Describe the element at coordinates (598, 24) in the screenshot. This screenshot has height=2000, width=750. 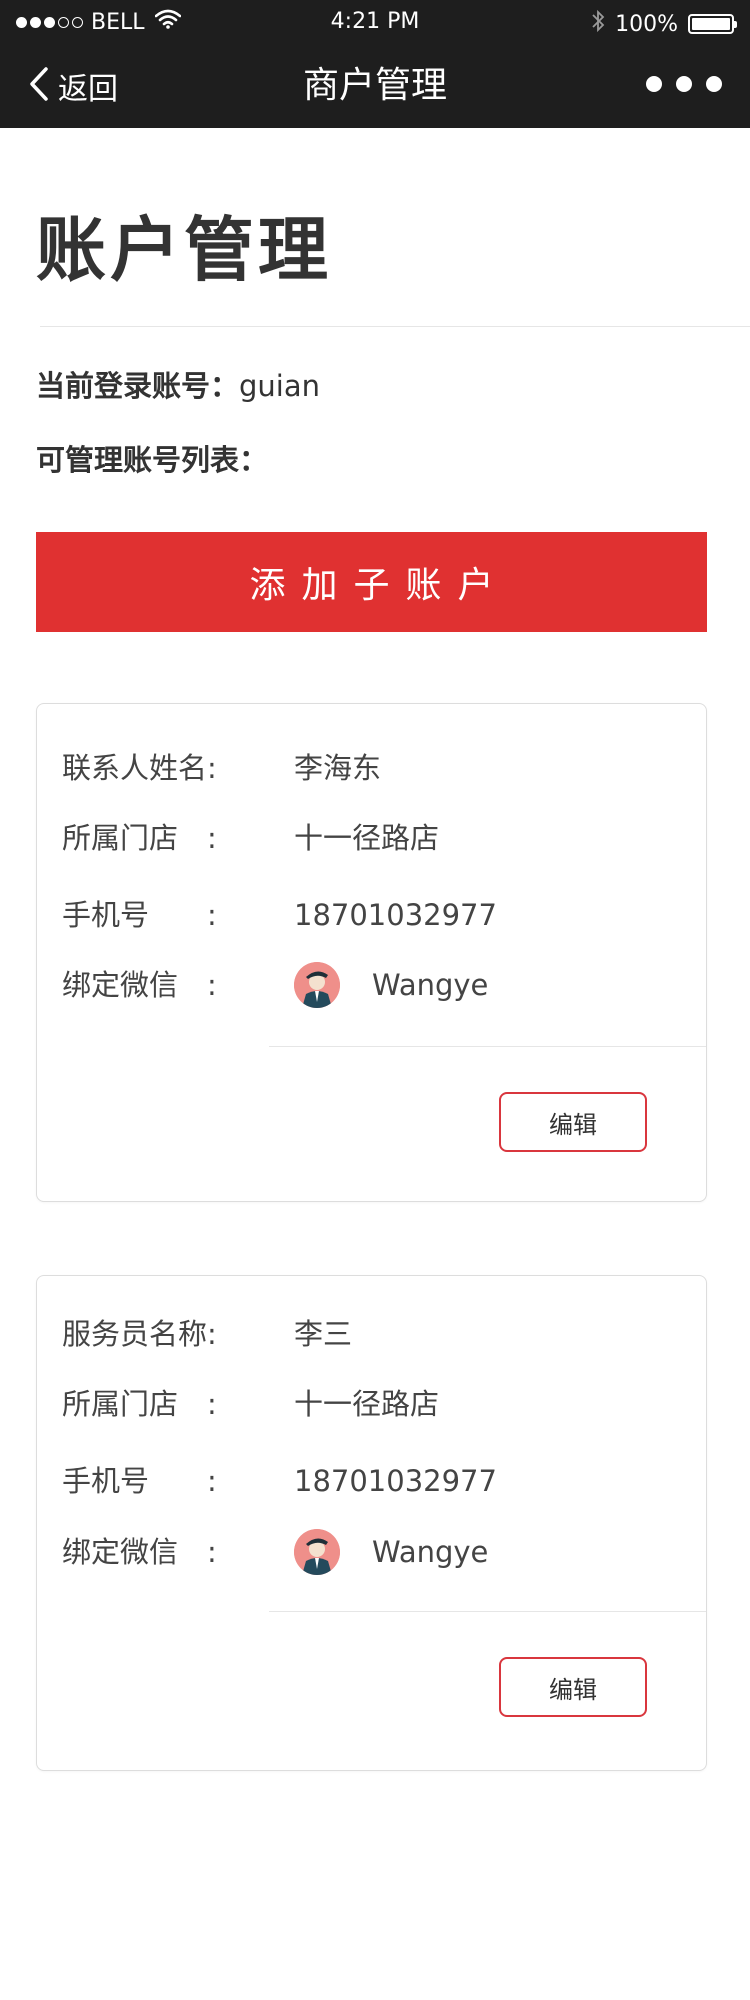
I see `bluetooth-icon` at that location.